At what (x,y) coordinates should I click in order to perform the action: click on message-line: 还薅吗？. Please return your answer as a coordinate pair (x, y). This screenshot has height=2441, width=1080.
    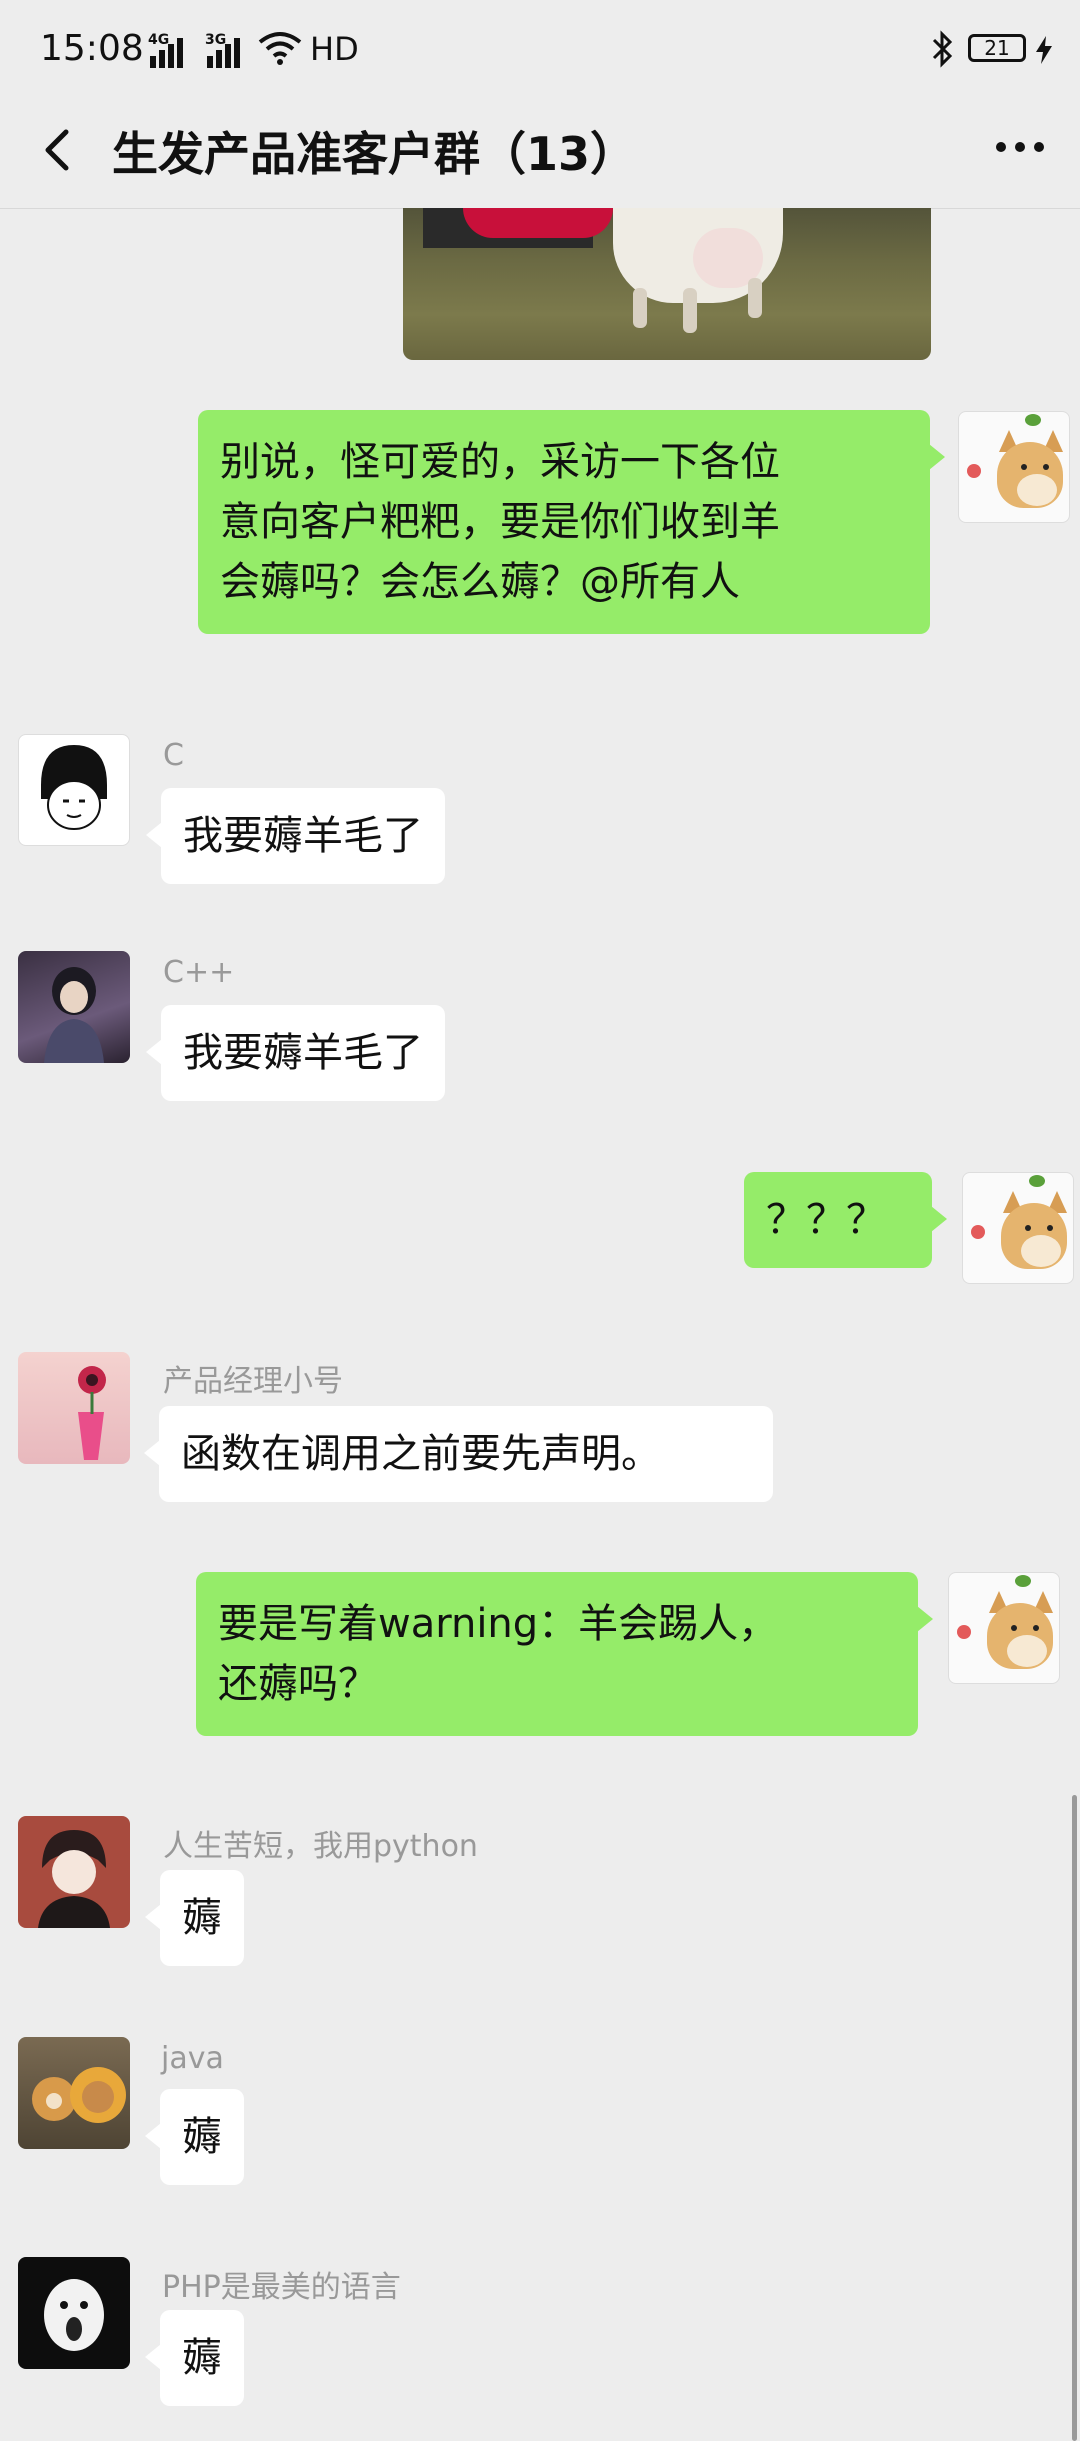
    Looking at the image, I should click on (298, 1684).